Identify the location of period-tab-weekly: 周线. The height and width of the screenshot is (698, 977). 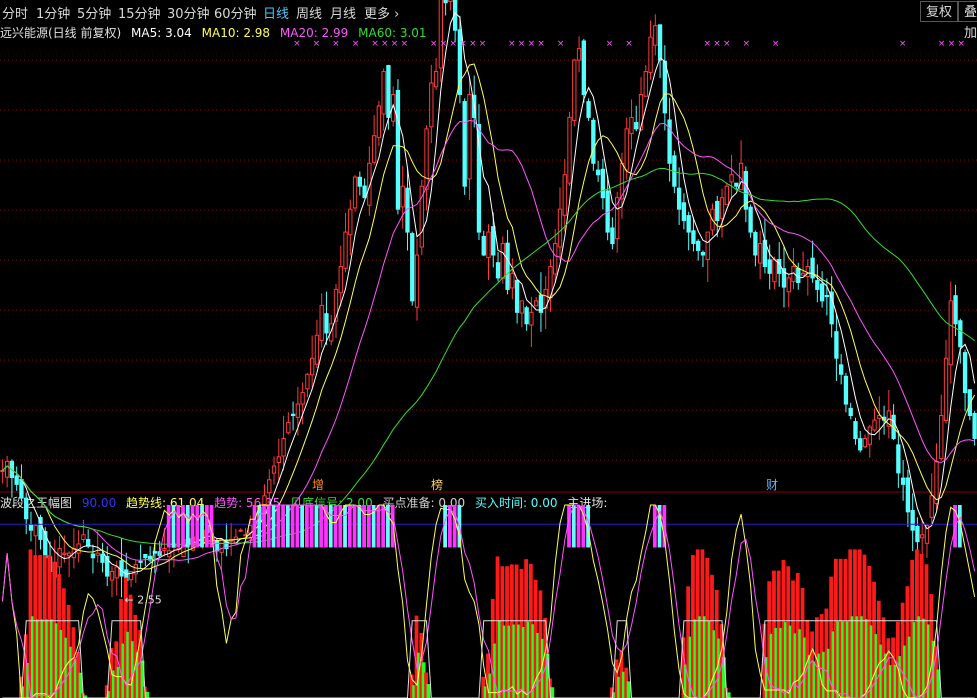
(309, 12).